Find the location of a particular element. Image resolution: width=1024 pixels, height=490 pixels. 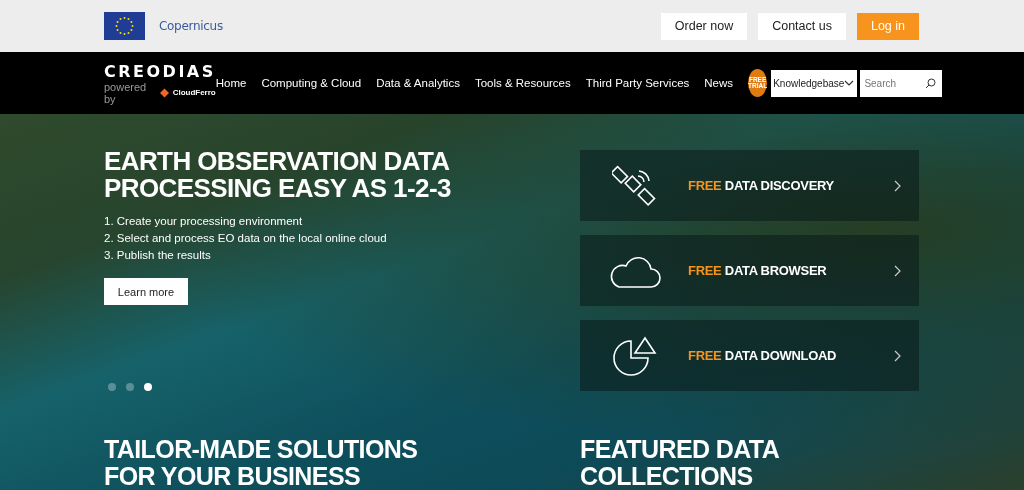

partner-icon is located at coordinates (164, 92).